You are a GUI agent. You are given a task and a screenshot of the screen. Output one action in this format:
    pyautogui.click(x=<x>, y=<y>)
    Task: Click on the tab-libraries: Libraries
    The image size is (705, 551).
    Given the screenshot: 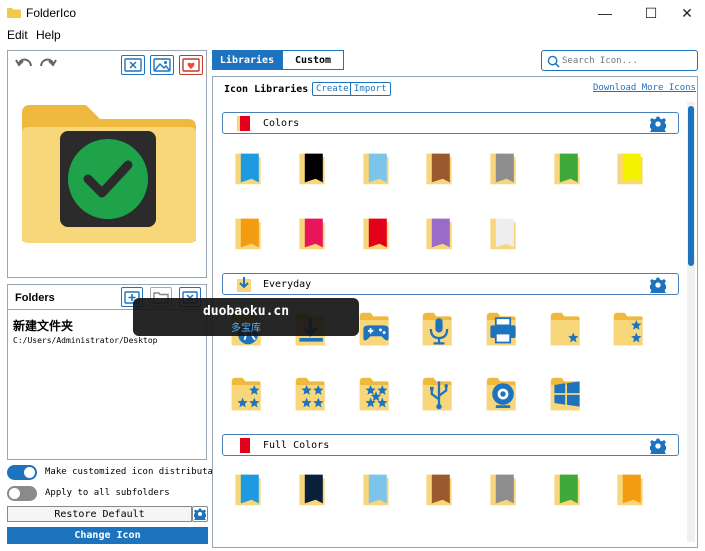 What is the action you would take?
    pyautogui.click(x=247, y=60)
    